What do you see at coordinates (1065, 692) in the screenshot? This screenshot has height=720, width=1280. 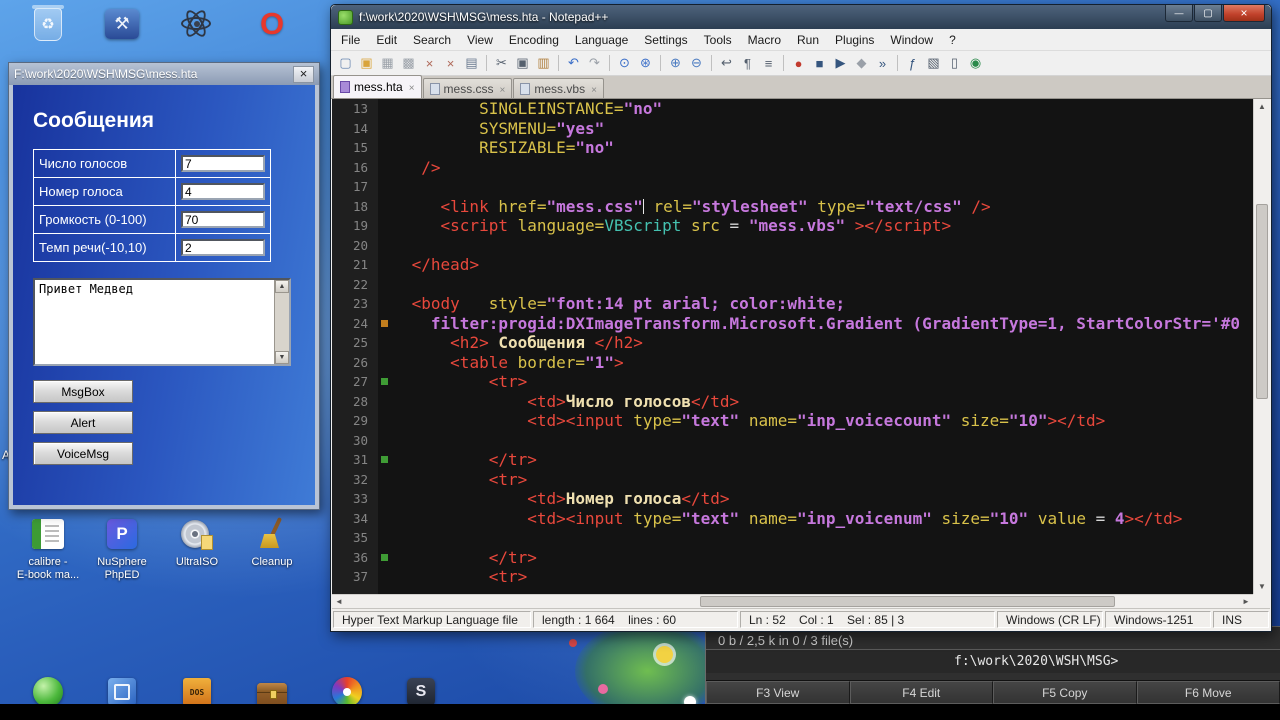 I see `fkey-f5: F5 Copy` at bounding box center [1065, 692].